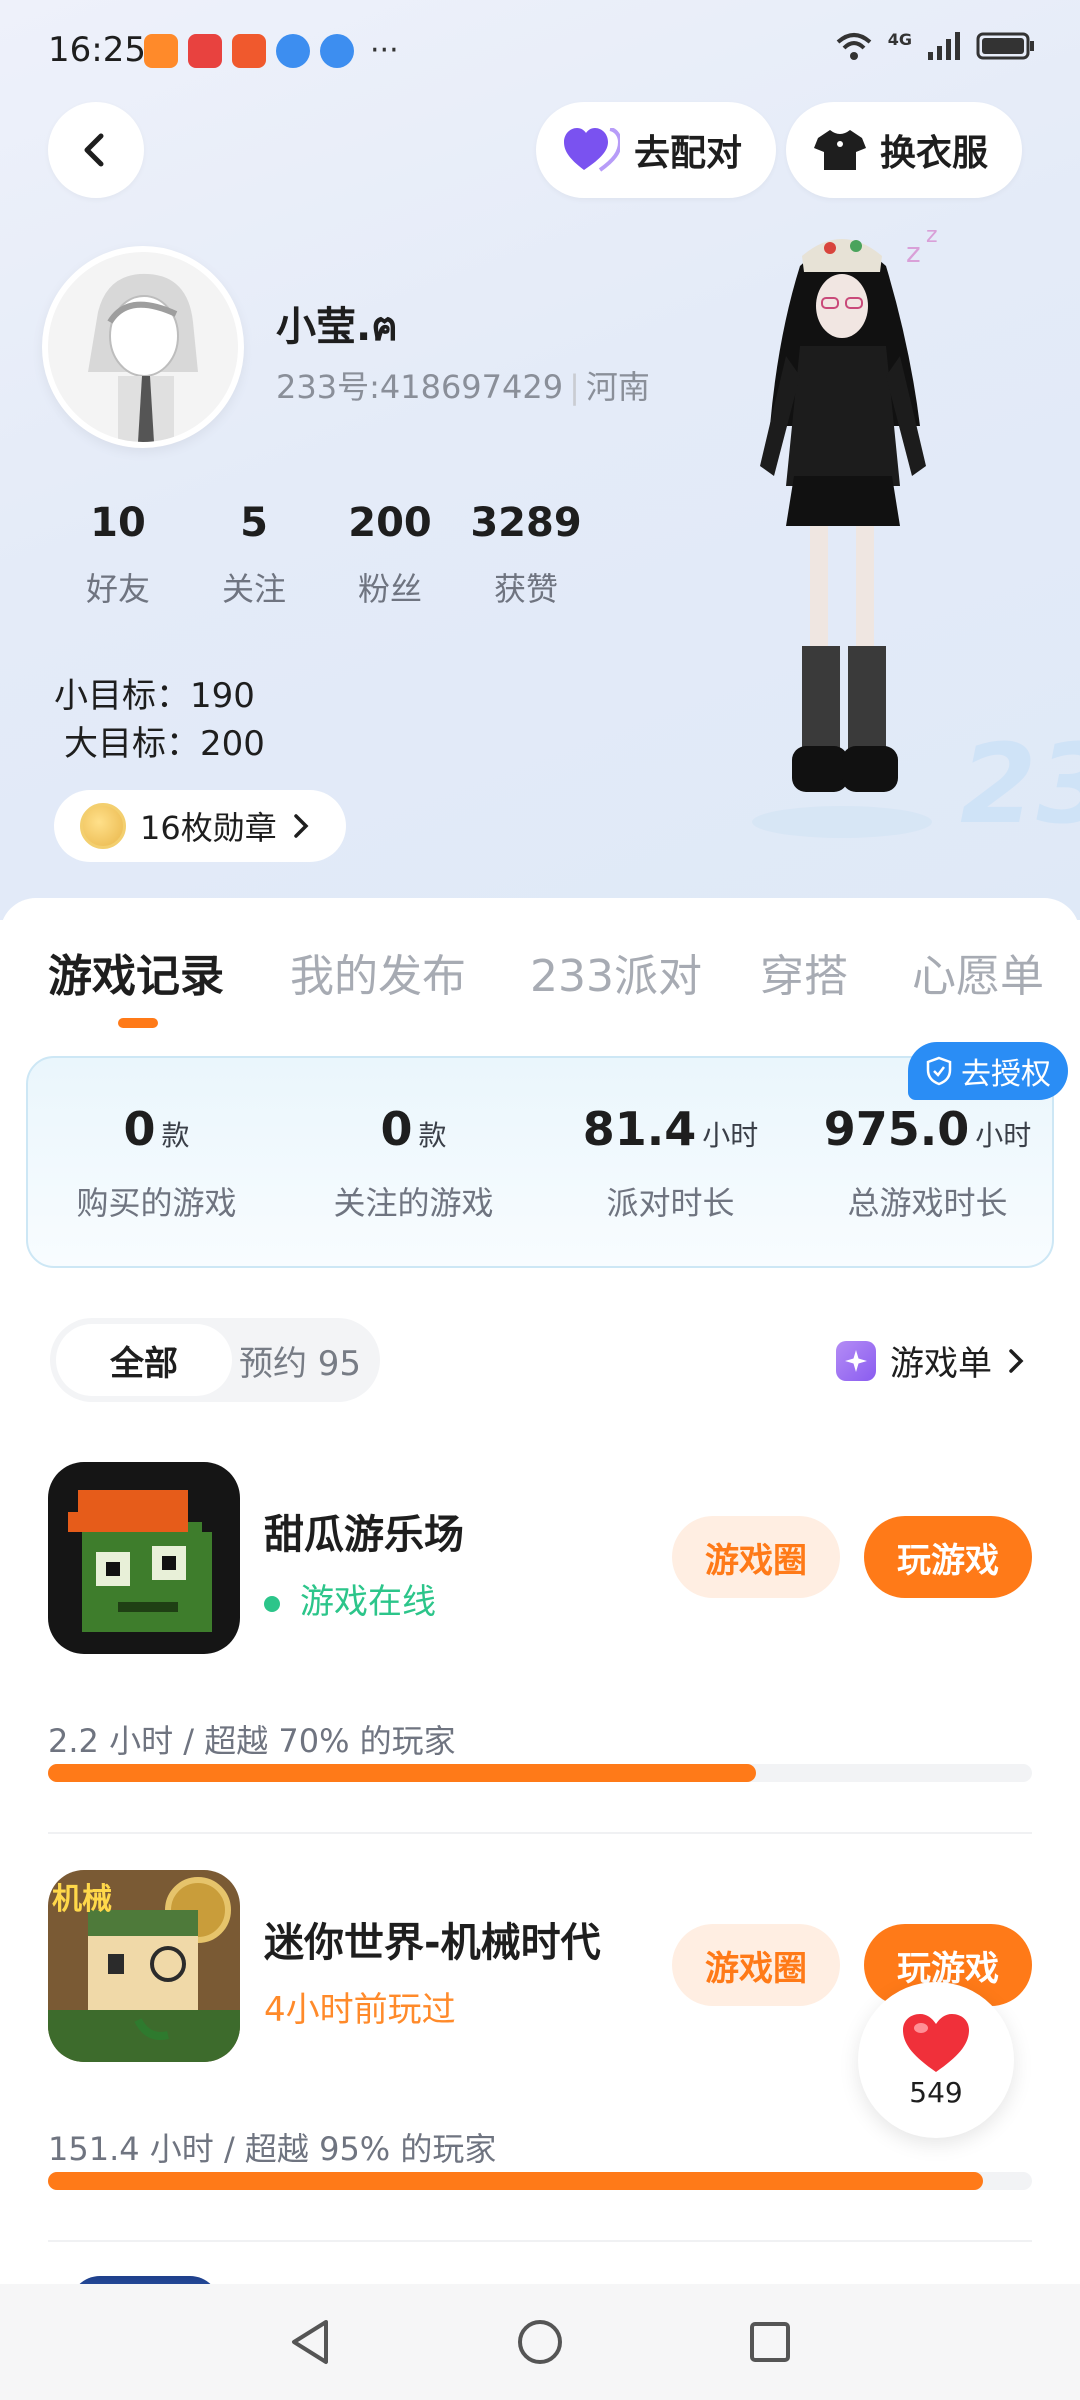 Image resolution: width=1080 pixels, height=2400 pixels. I want to click on filter-all: 全部, so click(144, 1360).